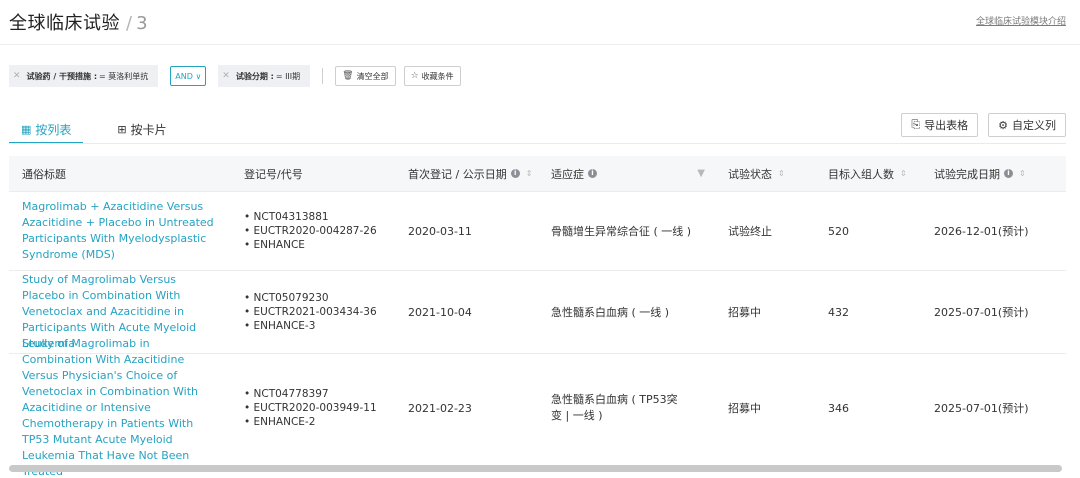  I want to click on target-enrollment: 432, so click(838, 312).